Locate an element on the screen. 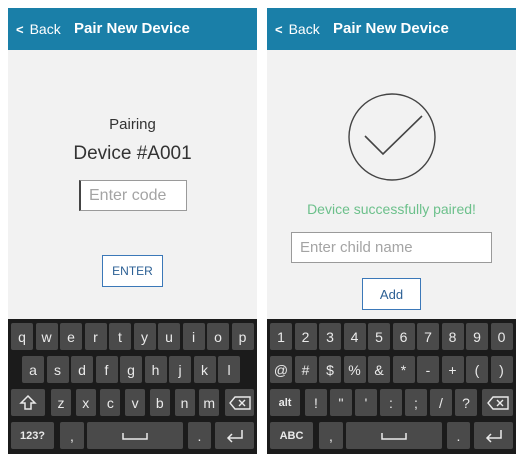 The image size is (524, 460). key: g is located at coordinates (131, 369).